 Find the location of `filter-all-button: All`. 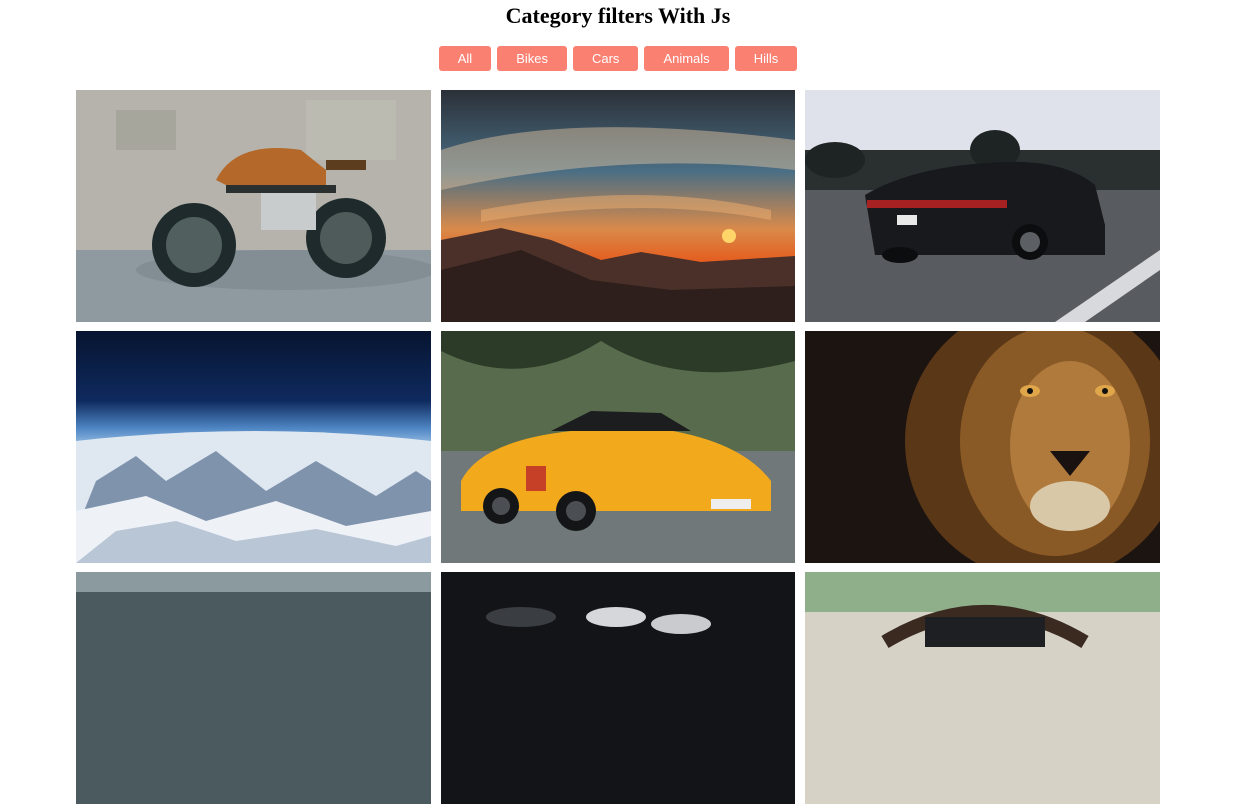

filter-all-button: All is located at coordinates (465, 58).